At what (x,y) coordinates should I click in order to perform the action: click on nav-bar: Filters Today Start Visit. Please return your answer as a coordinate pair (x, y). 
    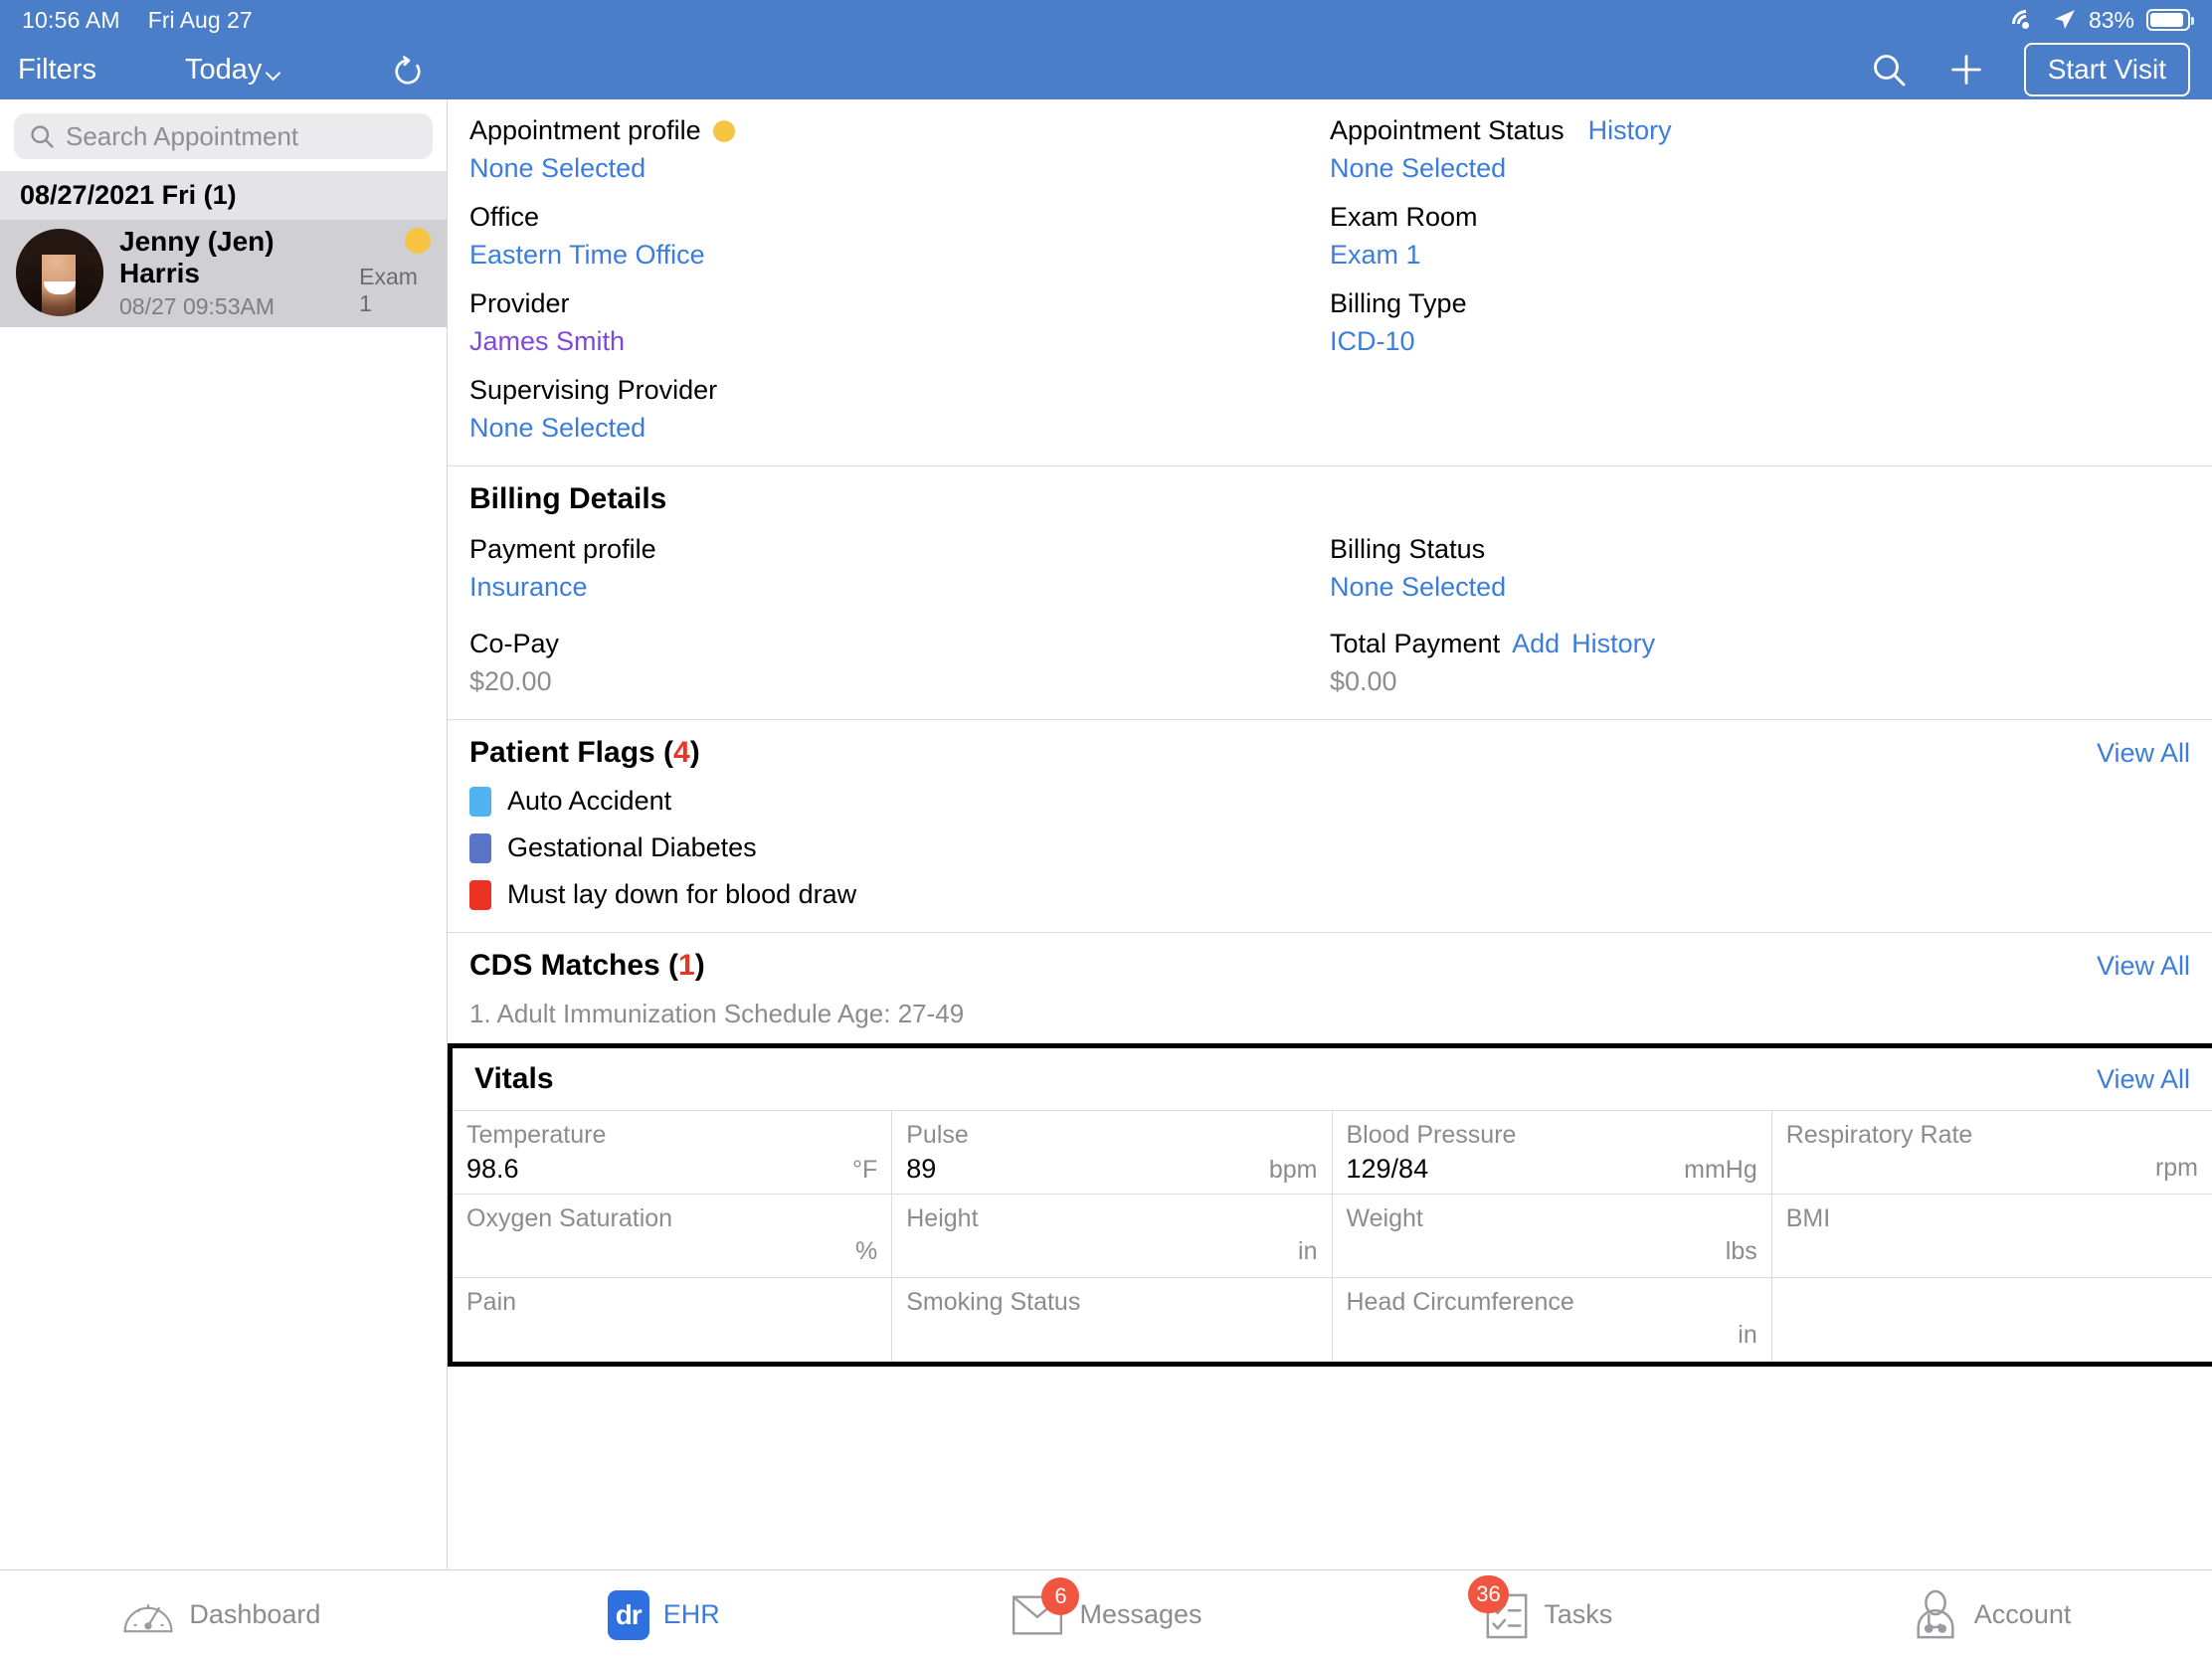
    Looking at the image, I should click on (1106, 69).